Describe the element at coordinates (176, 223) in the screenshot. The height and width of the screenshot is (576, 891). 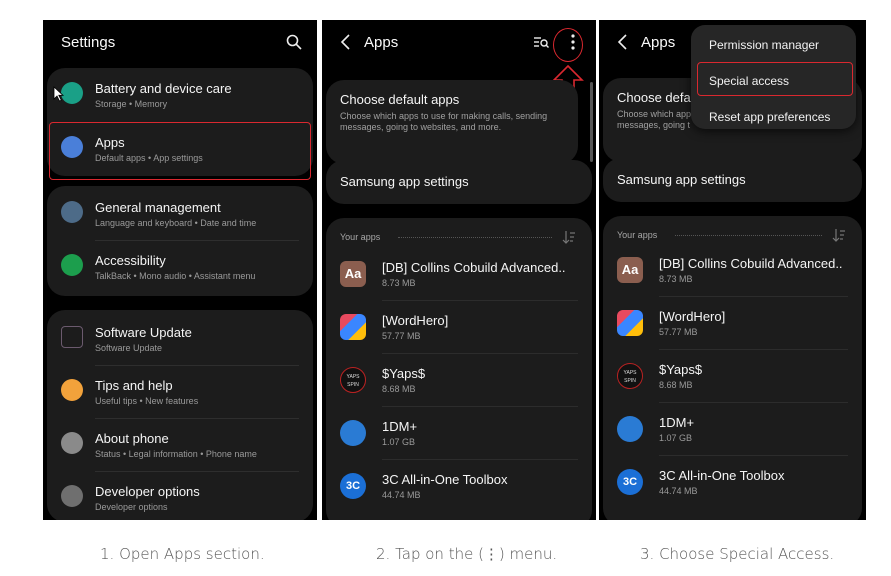
I see `item-sub: Language and keyboard • Date and time` at that location.